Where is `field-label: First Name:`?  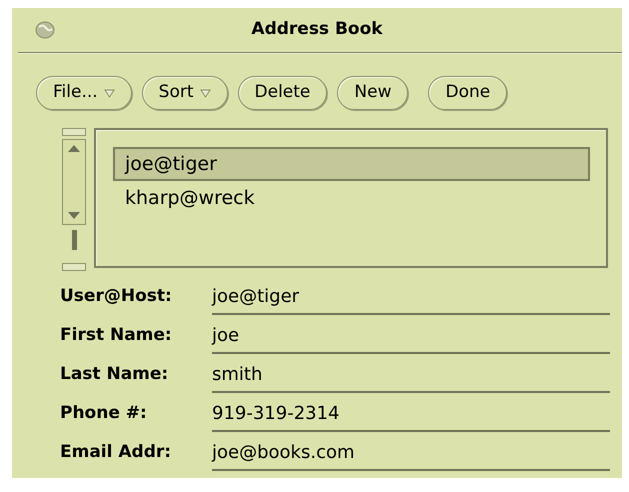
field-label: First Name: is located at coordinates (116, 335).